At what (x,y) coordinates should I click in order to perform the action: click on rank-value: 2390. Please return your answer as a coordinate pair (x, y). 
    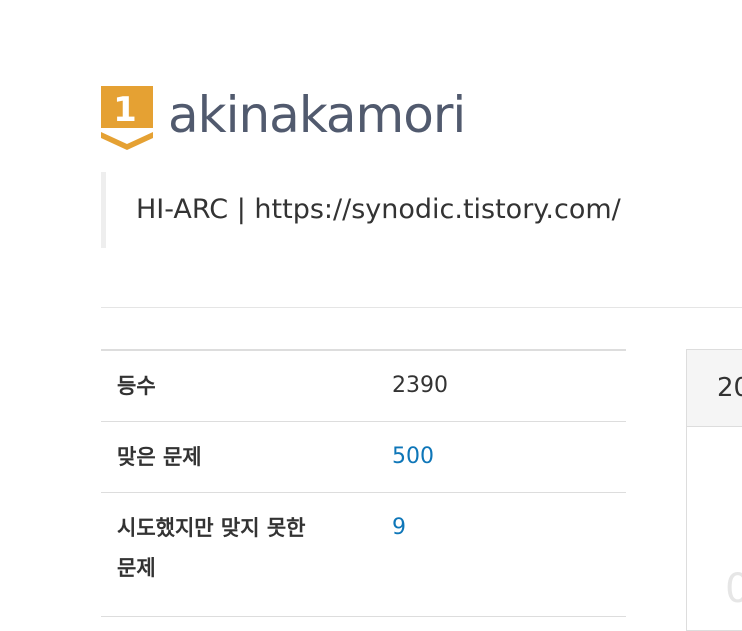
    Looking at the image, I should click on (420, 385).